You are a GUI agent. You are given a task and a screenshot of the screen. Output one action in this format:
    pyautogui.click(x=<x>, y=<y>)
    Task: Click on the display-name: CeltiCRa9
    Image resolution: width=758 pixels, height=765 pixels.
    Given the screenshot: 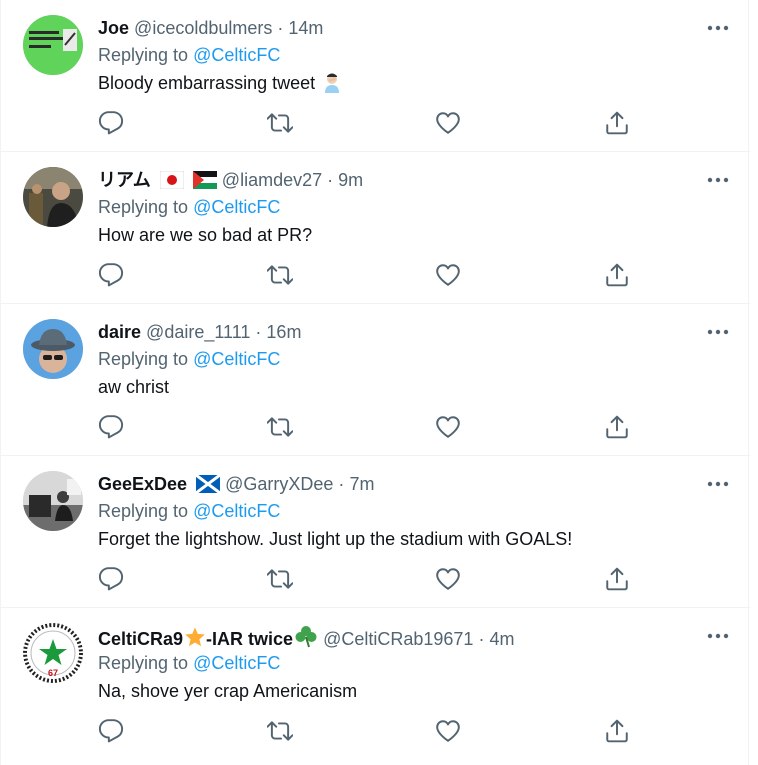 What is the action you would take?
    pyautogui.click(x=140, y=639)
    